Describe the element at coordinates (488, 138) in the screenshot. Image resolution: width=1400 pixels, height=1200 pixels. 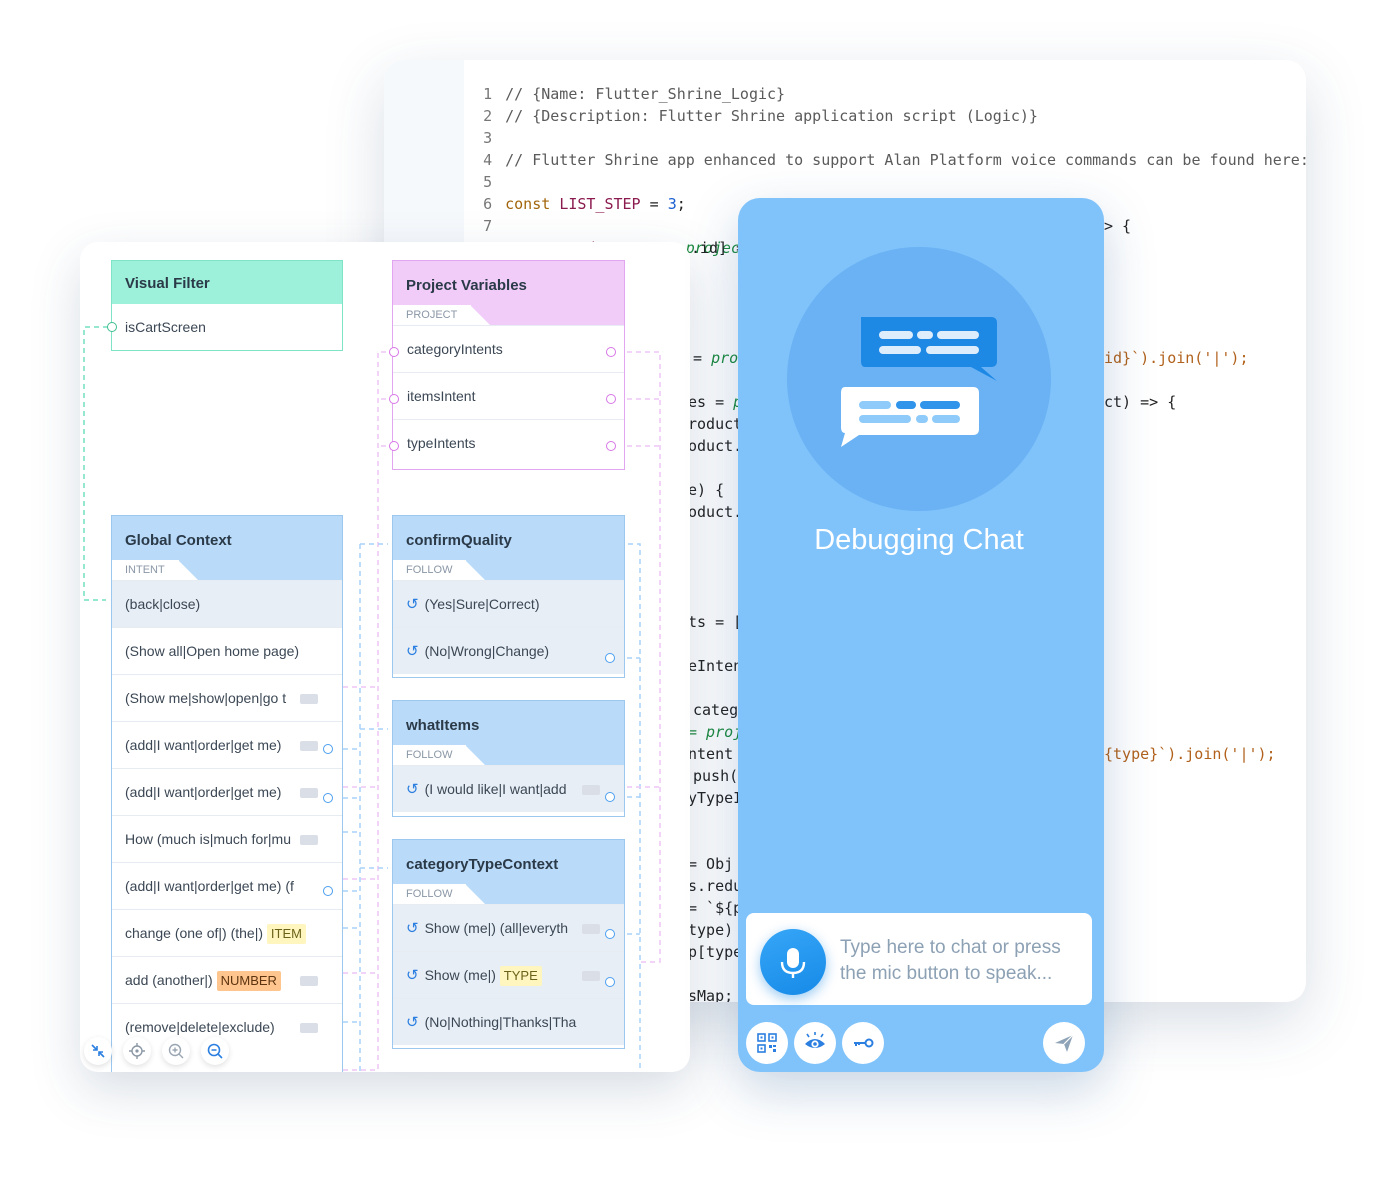
I see `code-line: 3` at that location.